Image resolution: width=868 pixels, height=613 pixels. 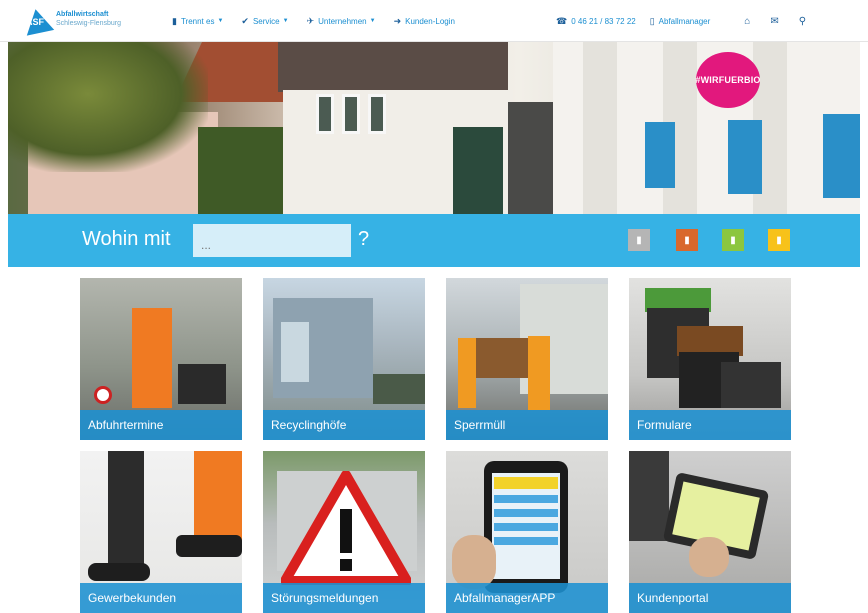 I want to click on phone-link: ☎ 0 46 21 / 83 72 22, so click(x=596, y=21).